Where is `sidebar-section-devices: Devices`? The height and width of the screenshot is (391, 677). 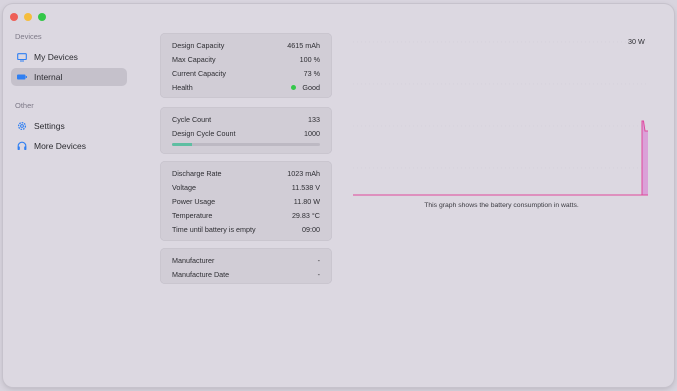
sidebar-section-devices: Devices is located at coordinates (28, 36).